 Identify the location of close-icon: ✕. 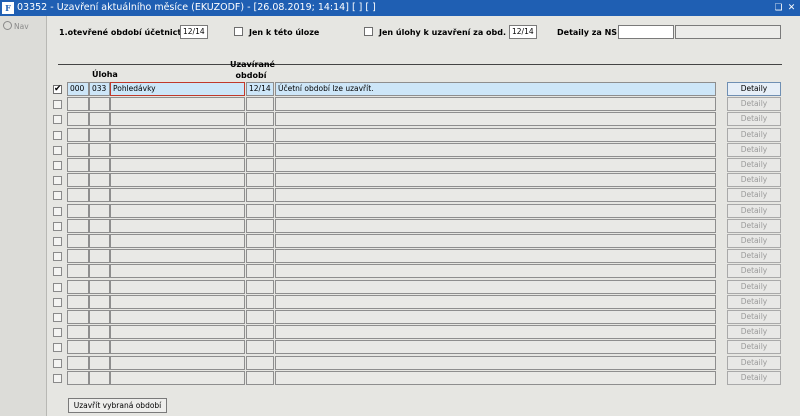
(791, 8).